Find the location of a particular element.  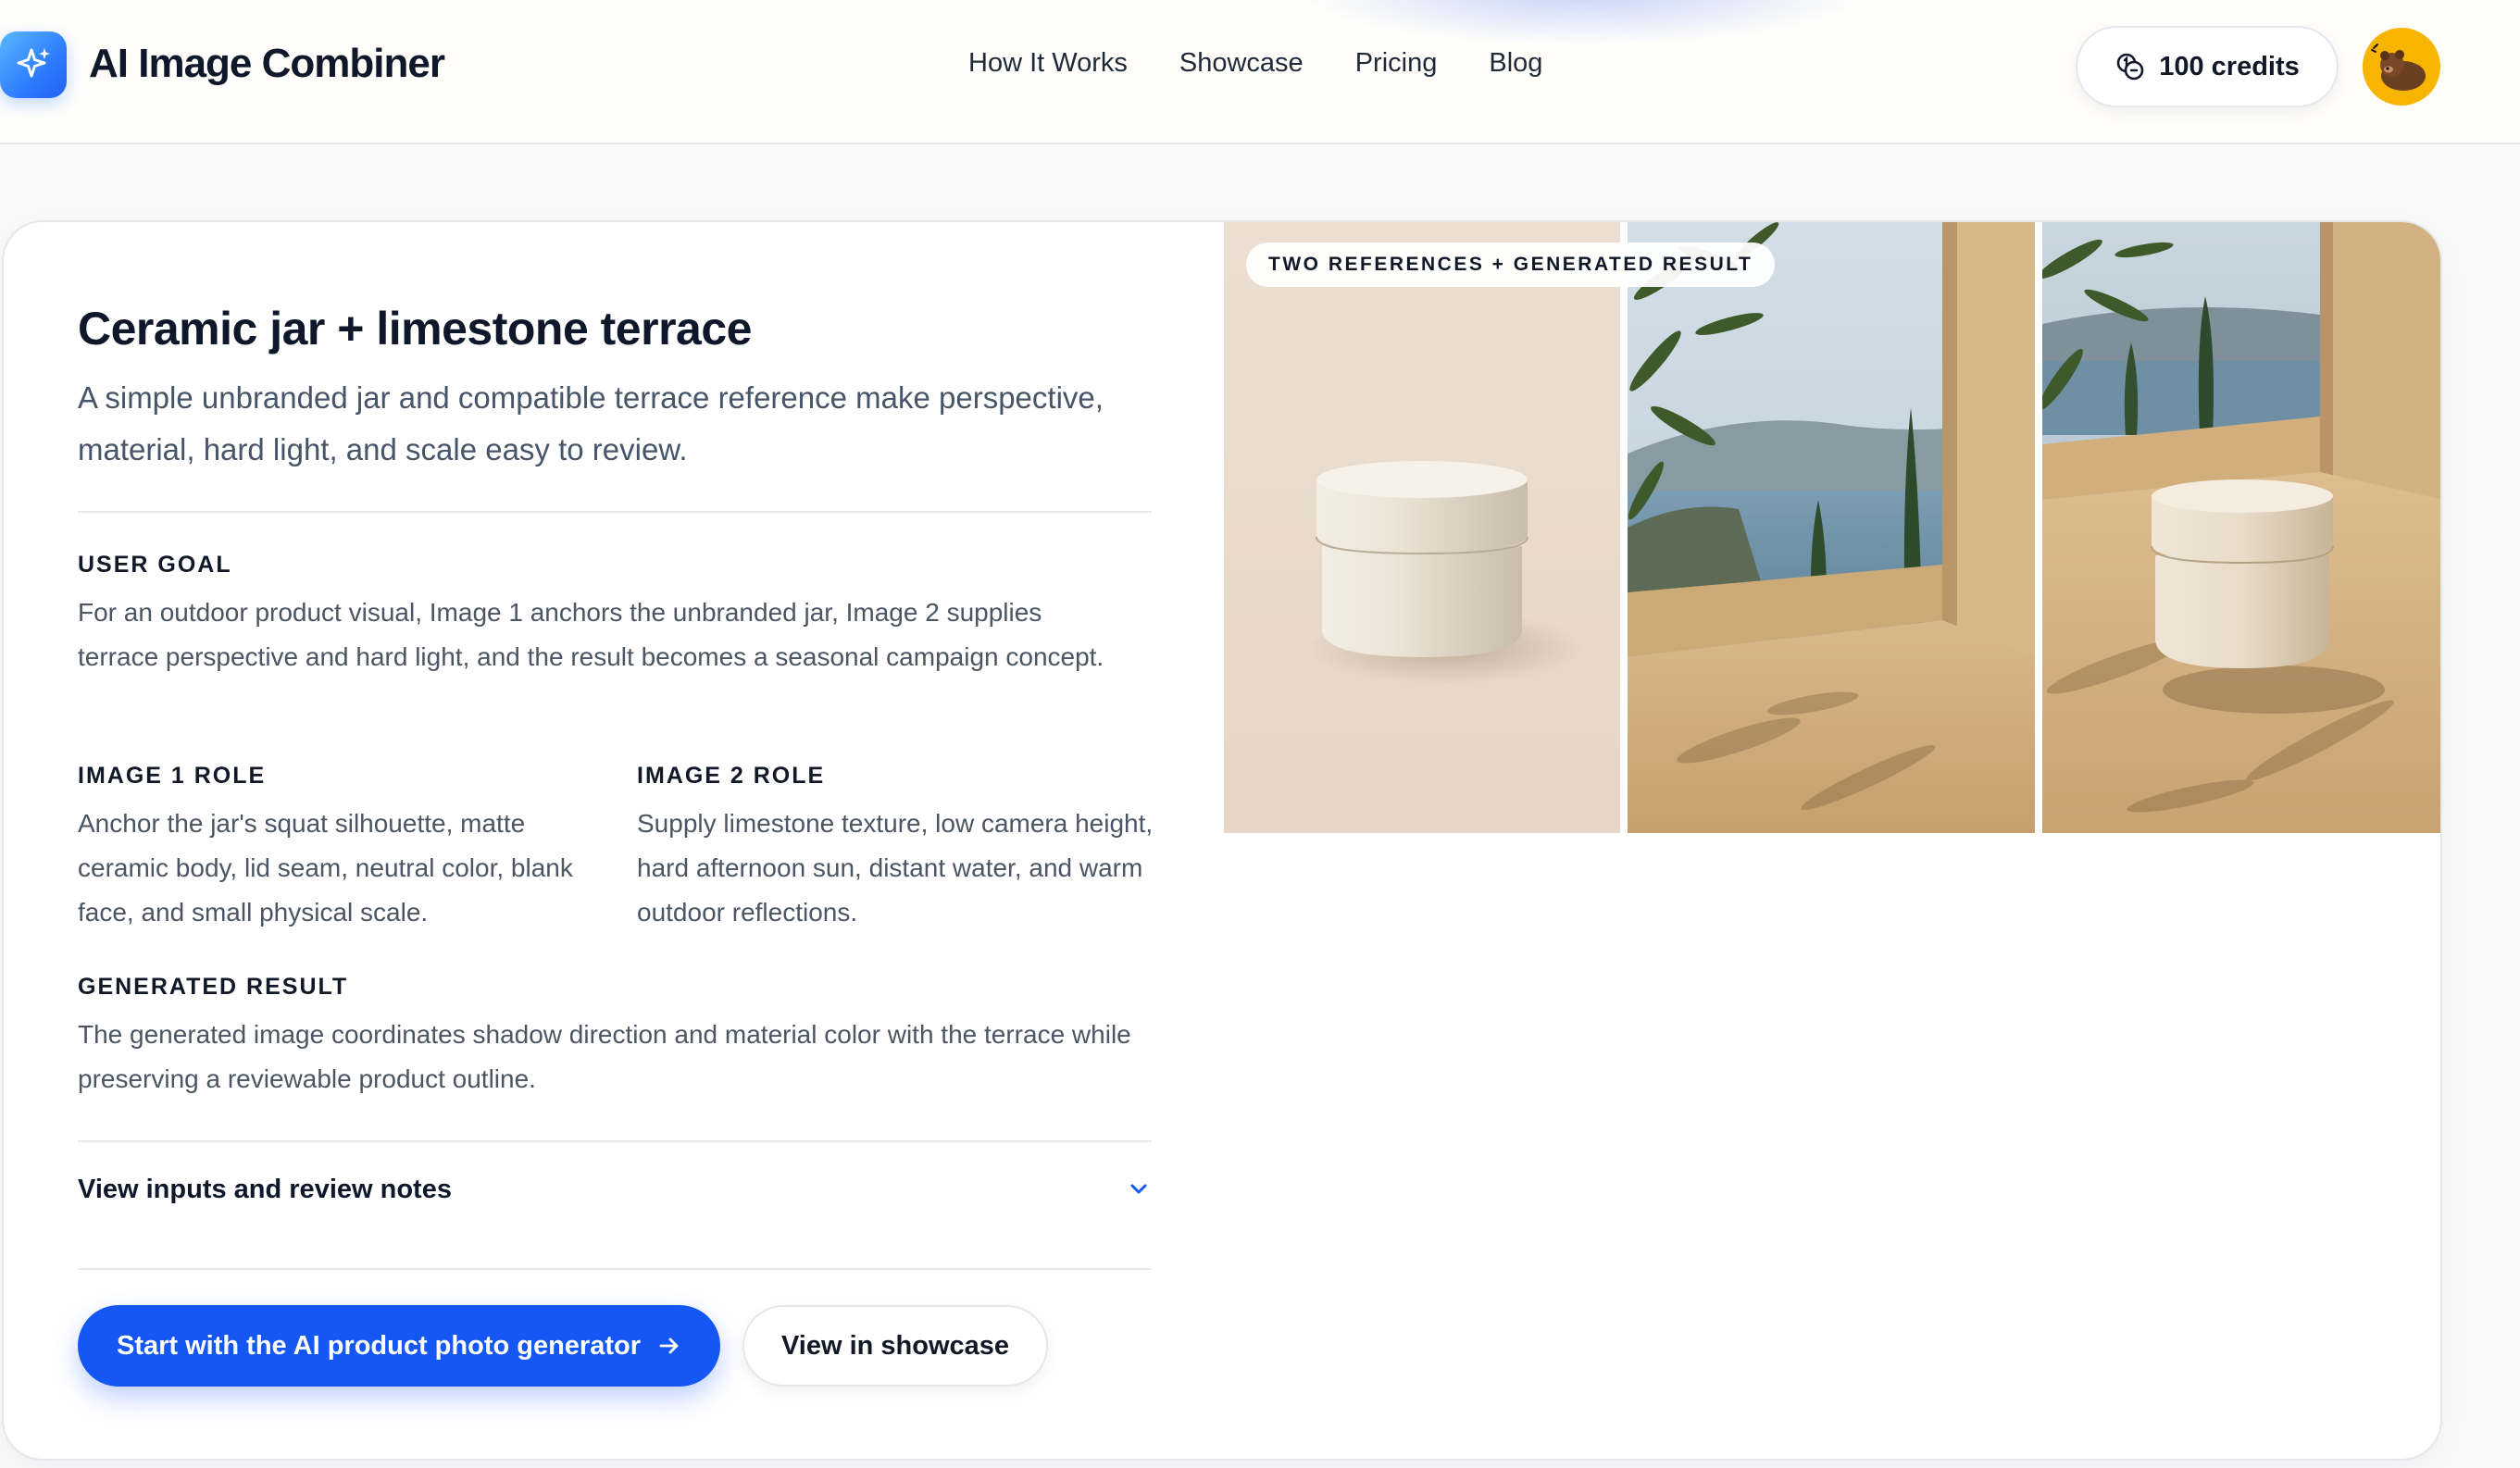

review-notes-toggle: View inputs and review notes is located at coordinates (615, 1190).